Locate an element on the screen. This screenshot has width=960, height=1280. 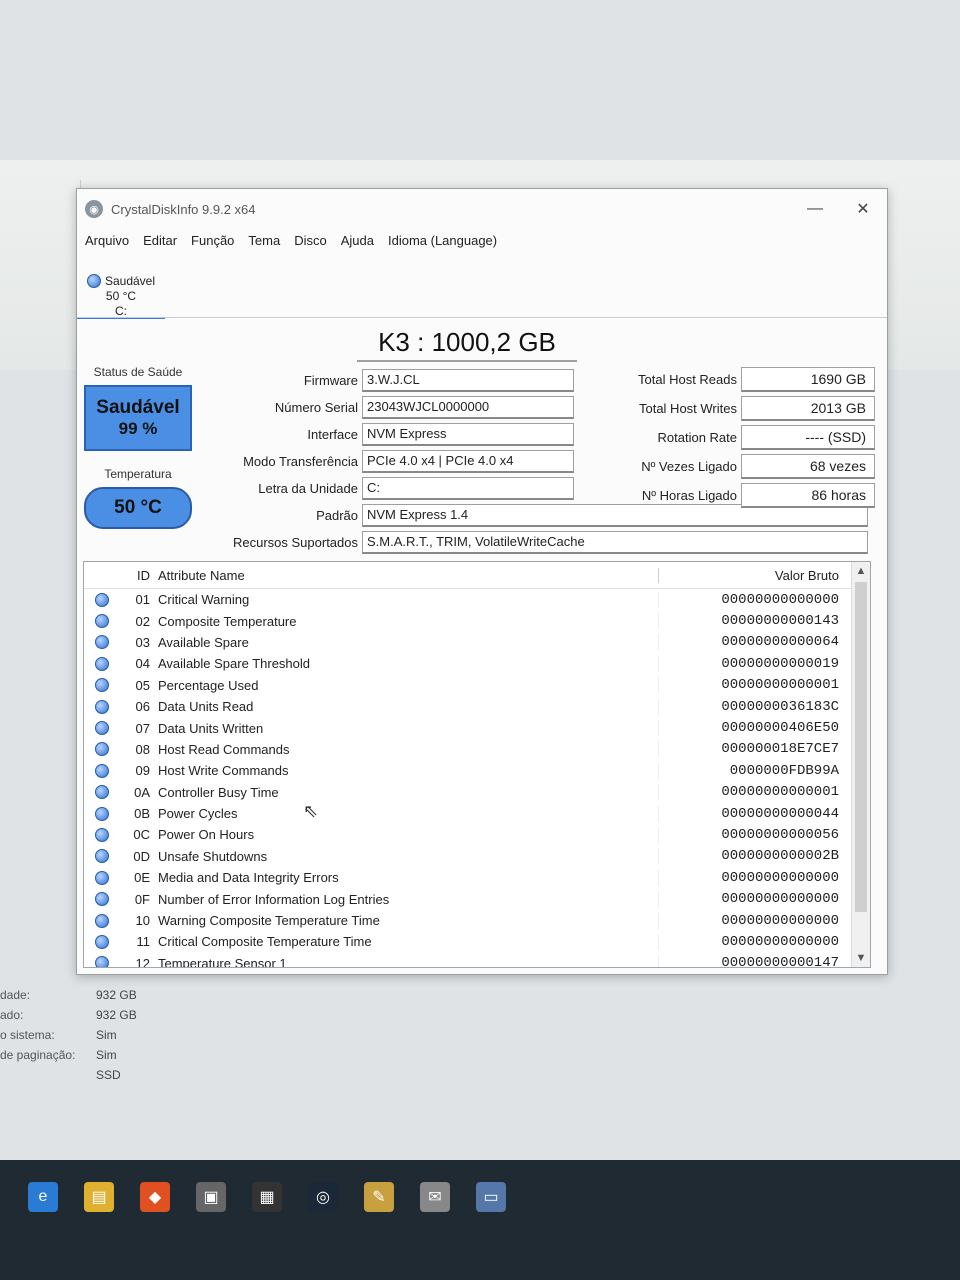
table-row: 02 Composite Temperature 00000000000143 is located at coordinates (477, 620).